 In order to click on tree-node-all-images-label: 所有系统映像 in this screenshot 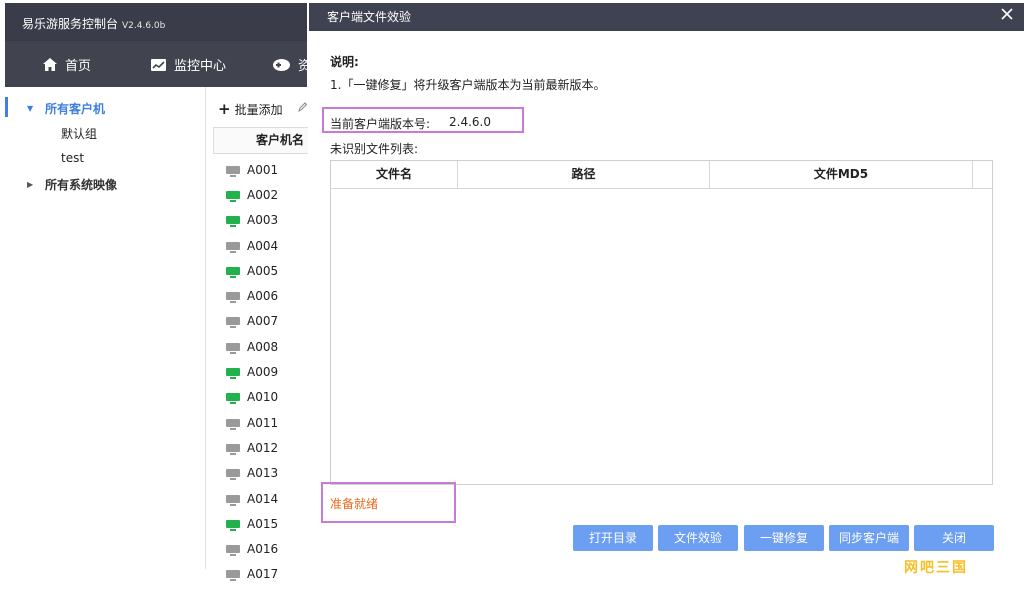, I will do `click(81, 185)`.